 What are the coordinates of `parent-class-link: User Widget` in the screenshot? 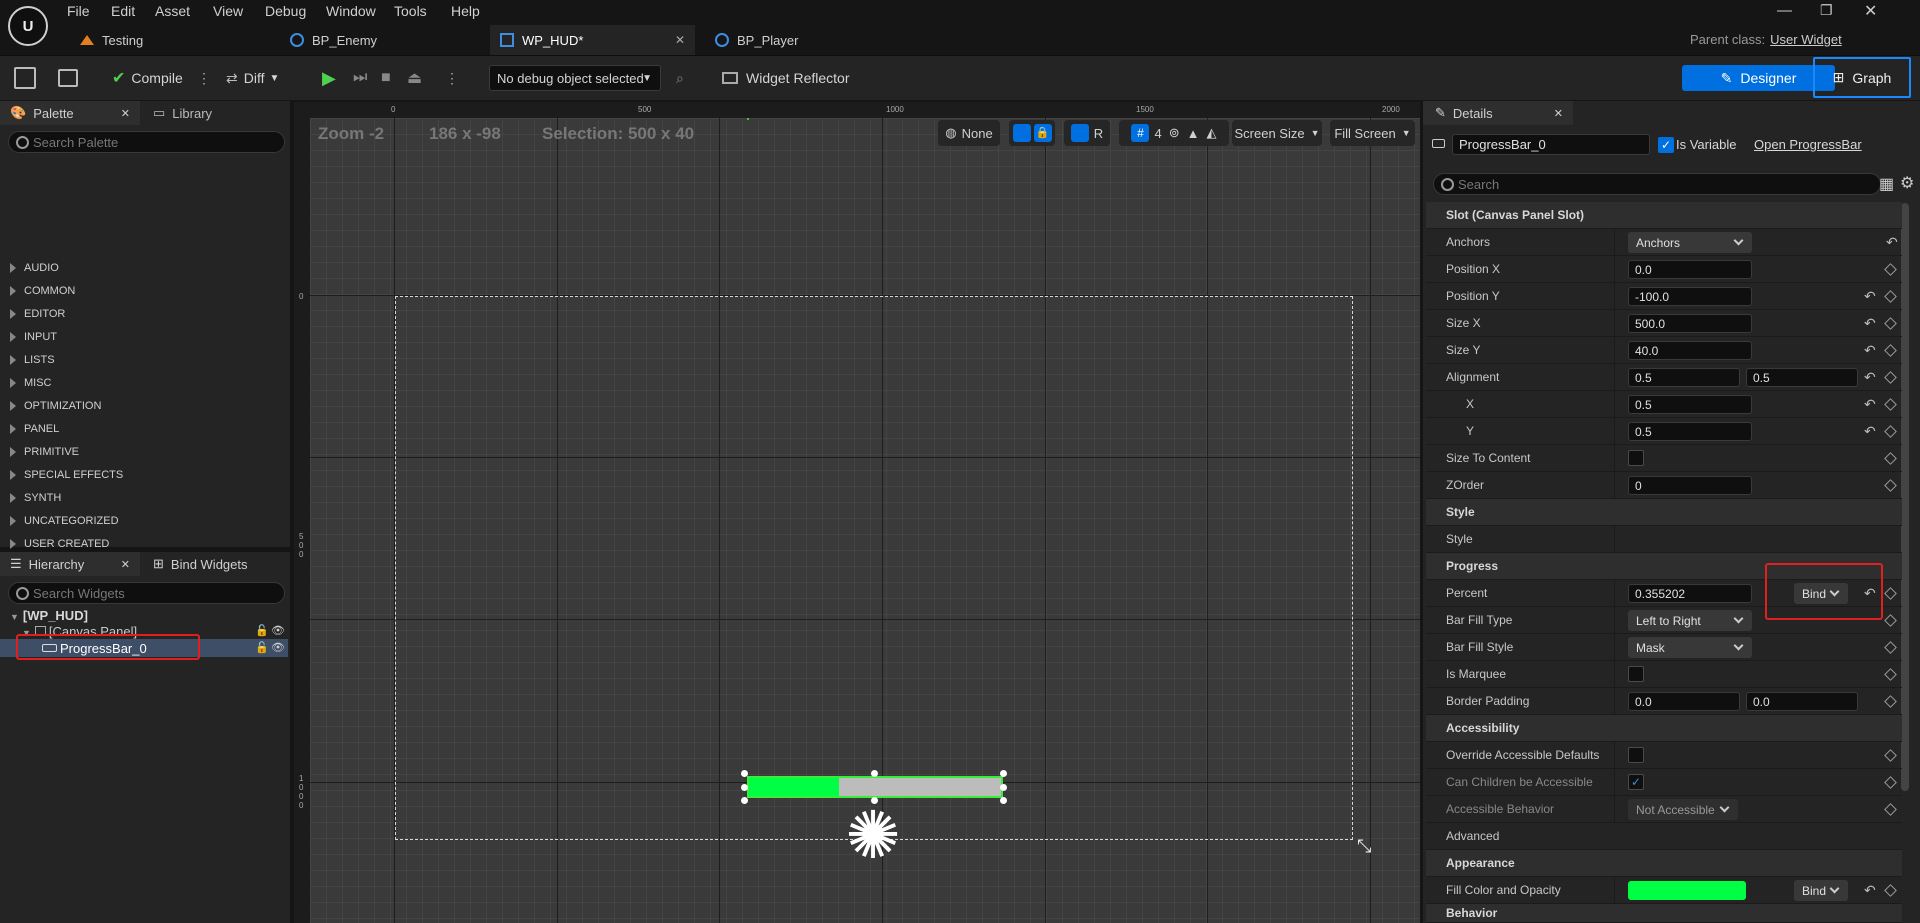 It's located at (1806, 39).